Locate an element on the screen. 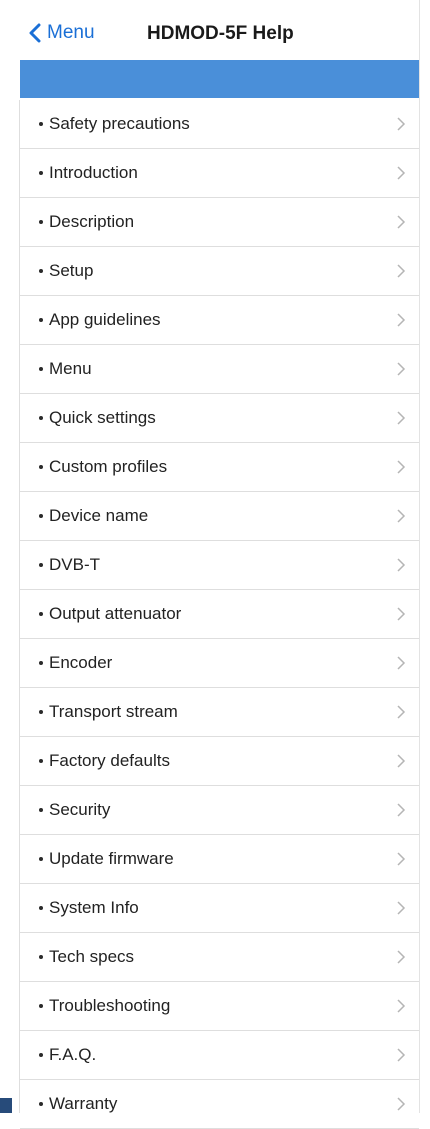  list-item-label: Custom profiles is located at coordinates (108, 466).